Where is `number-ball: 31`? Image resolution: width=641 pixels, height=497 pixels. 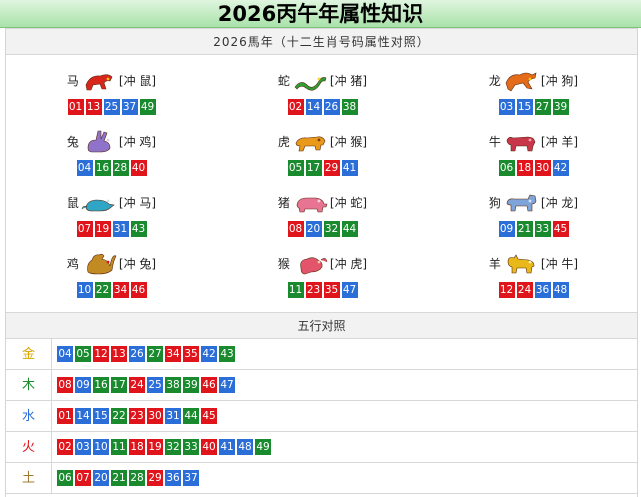 number-ball: 31 is located at coordinates (120, 229).